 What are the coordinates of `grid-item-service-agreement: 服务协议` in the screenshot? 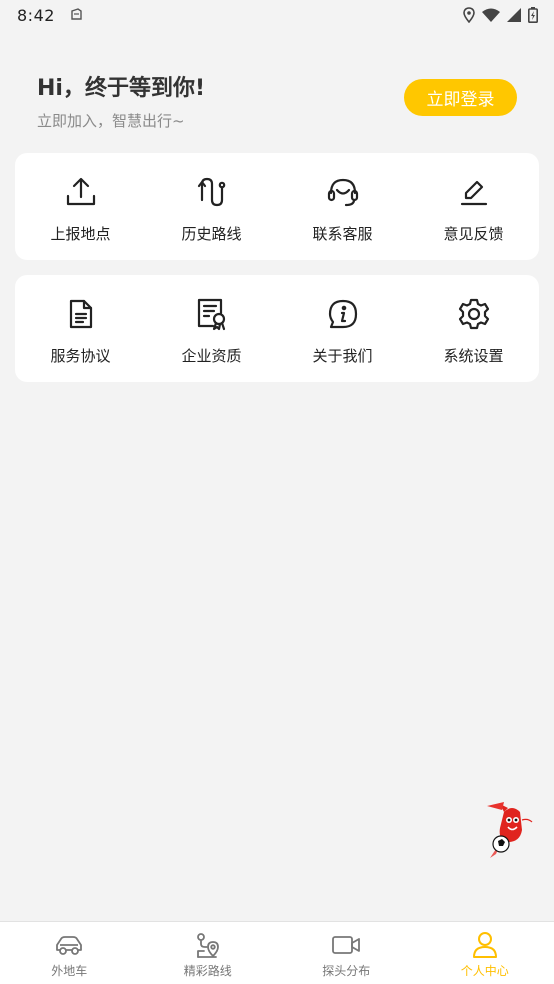 It's located at (80, 328).